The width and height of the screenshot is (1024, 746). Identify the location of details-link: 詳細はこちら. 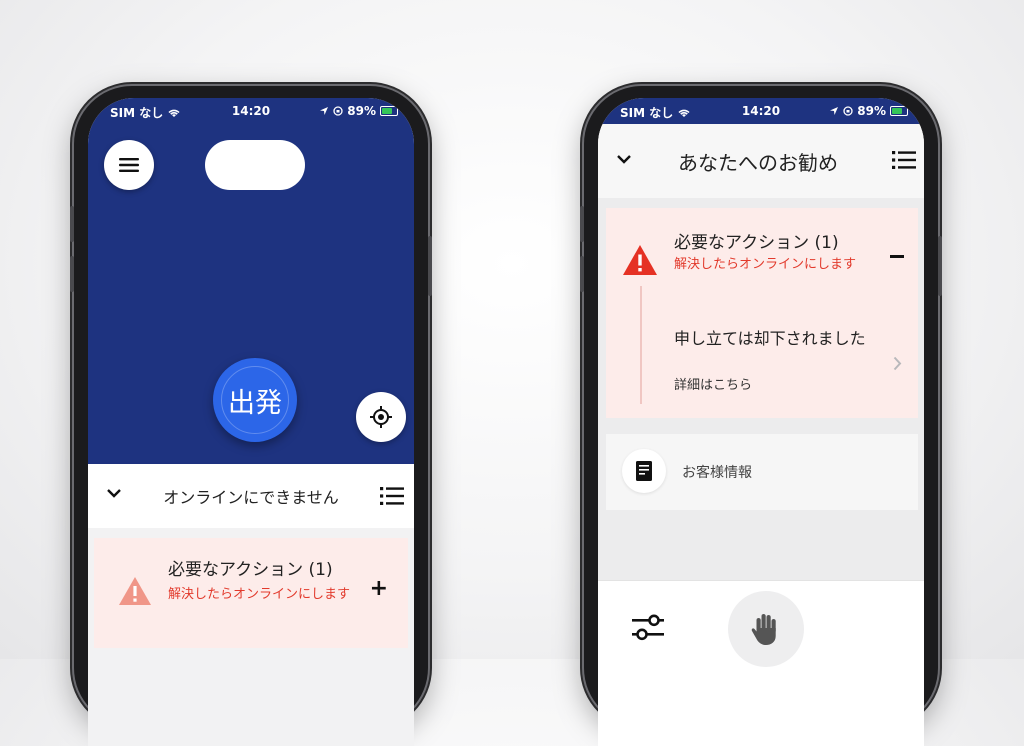
(713, 383).